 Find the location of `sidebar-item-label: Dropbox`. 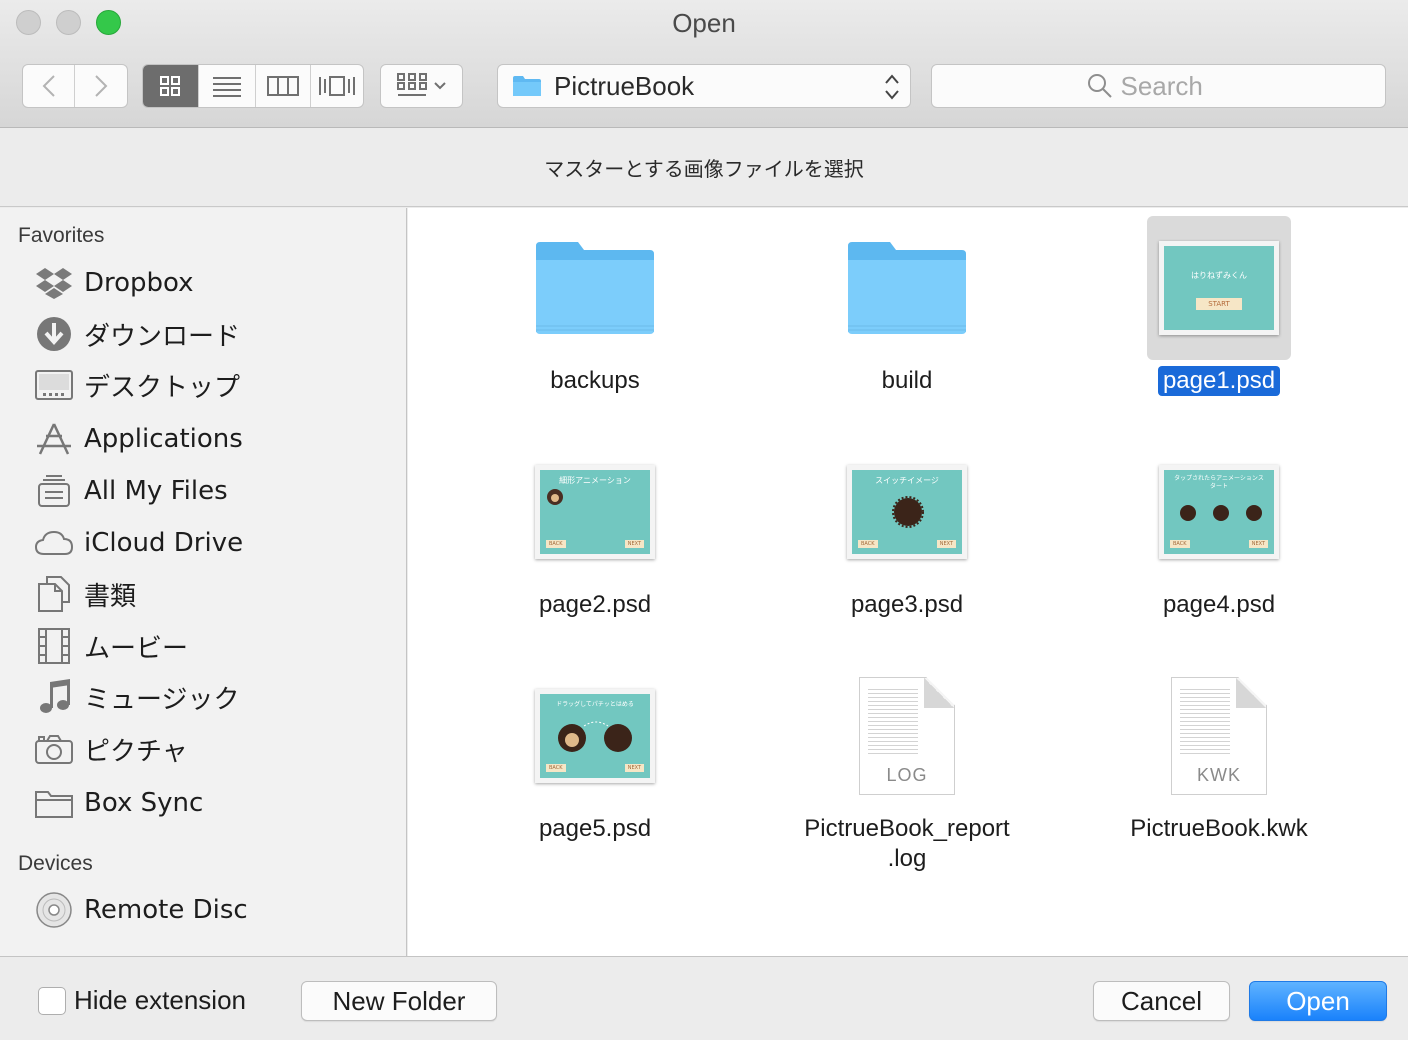

sidebar-item-label: Dropbox is located at coordinates (139, 283).